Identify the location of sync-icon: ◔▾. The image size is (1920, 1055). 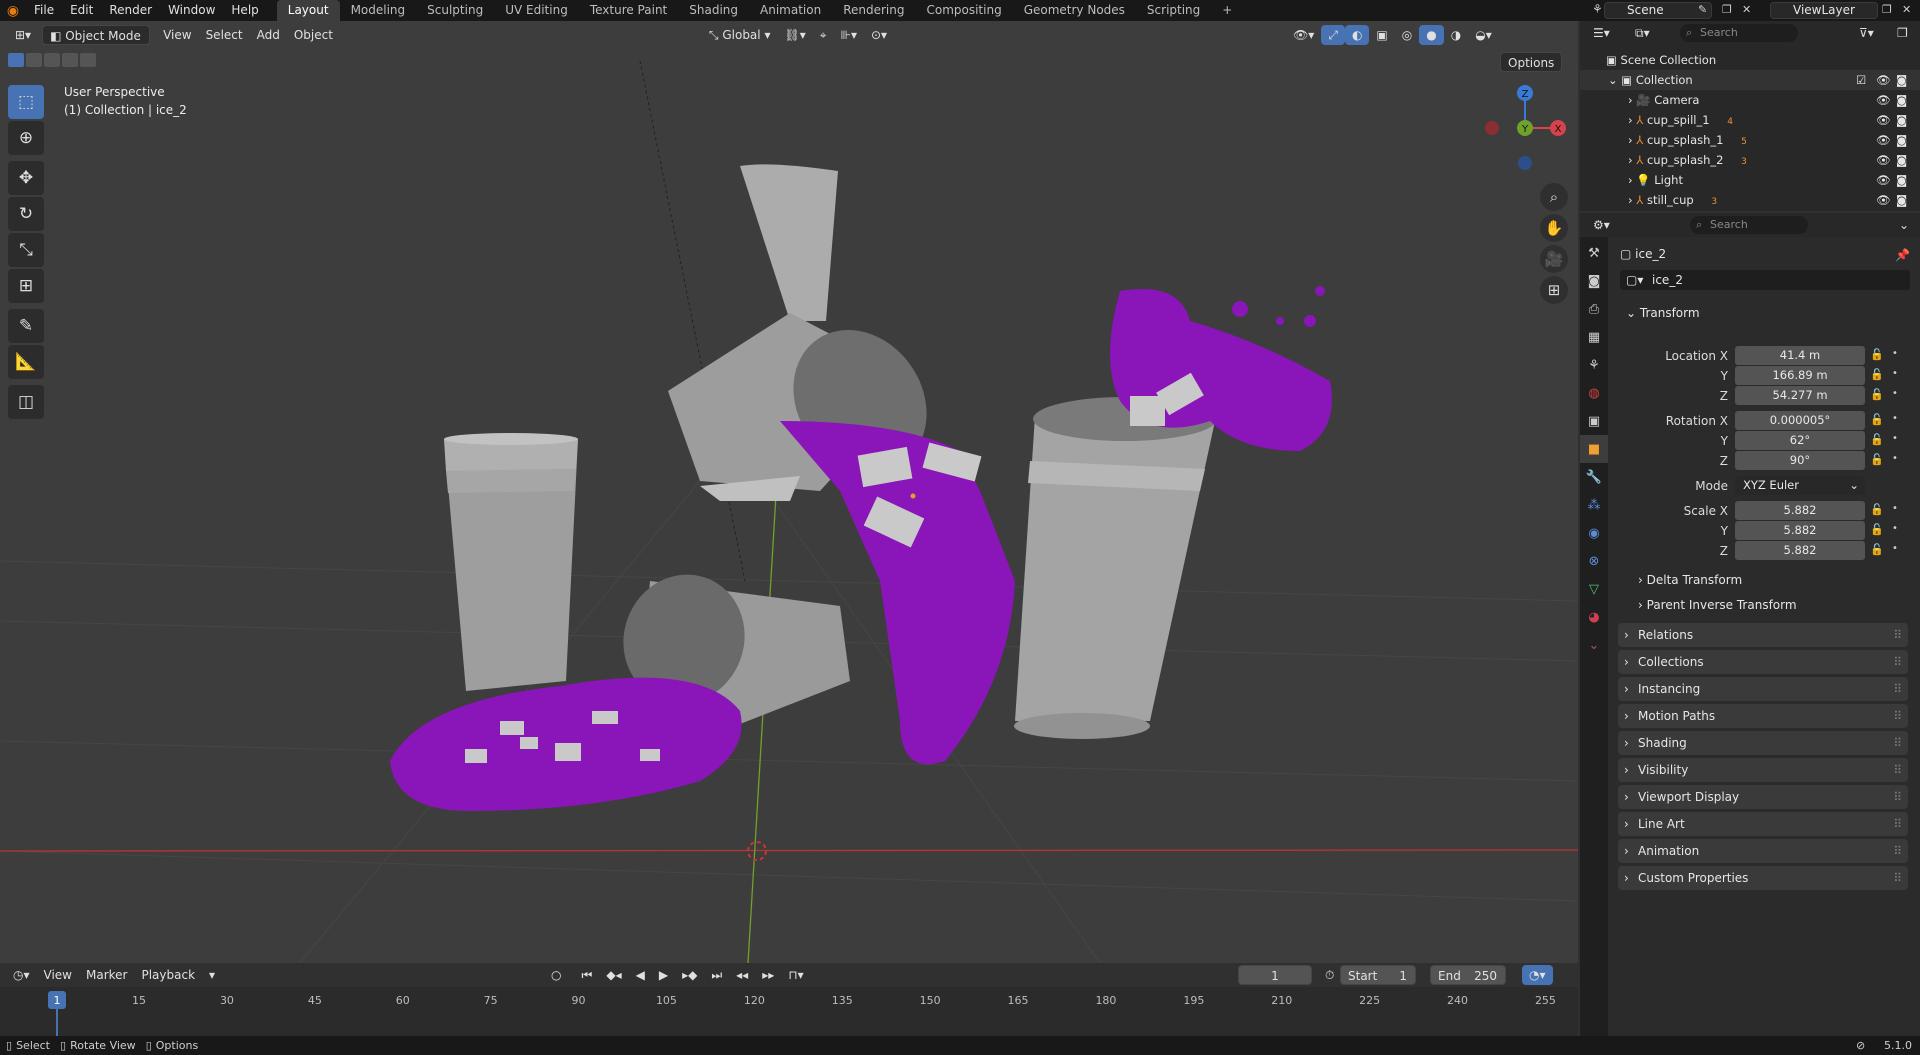
(1537, 975).